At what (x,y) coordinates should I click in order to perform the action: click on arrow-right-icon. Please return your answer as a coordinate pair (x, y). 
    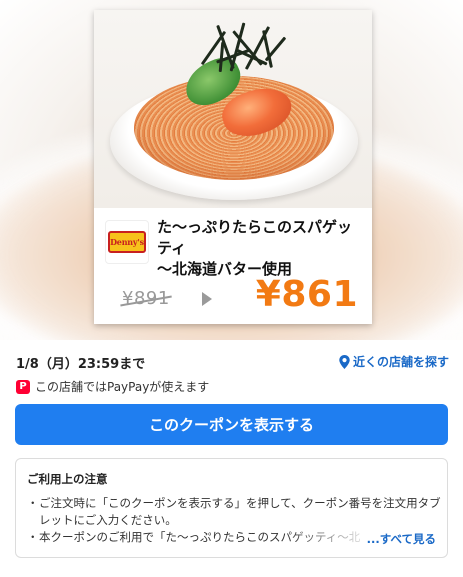
    Looking at the image, I should click on (207, 299).